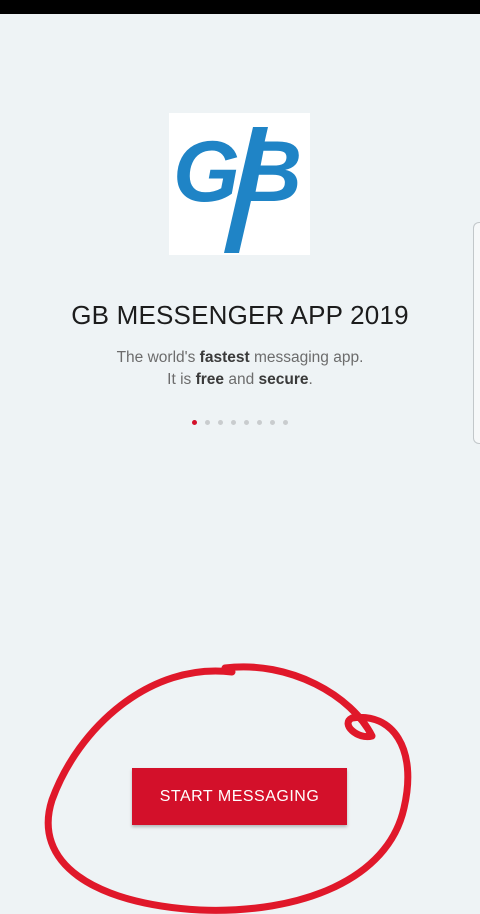 The image size is (480, 914). Describe the element at coordinates (239, 184) in the screenshot. I see `gb-logo-icon: GB` at that location.